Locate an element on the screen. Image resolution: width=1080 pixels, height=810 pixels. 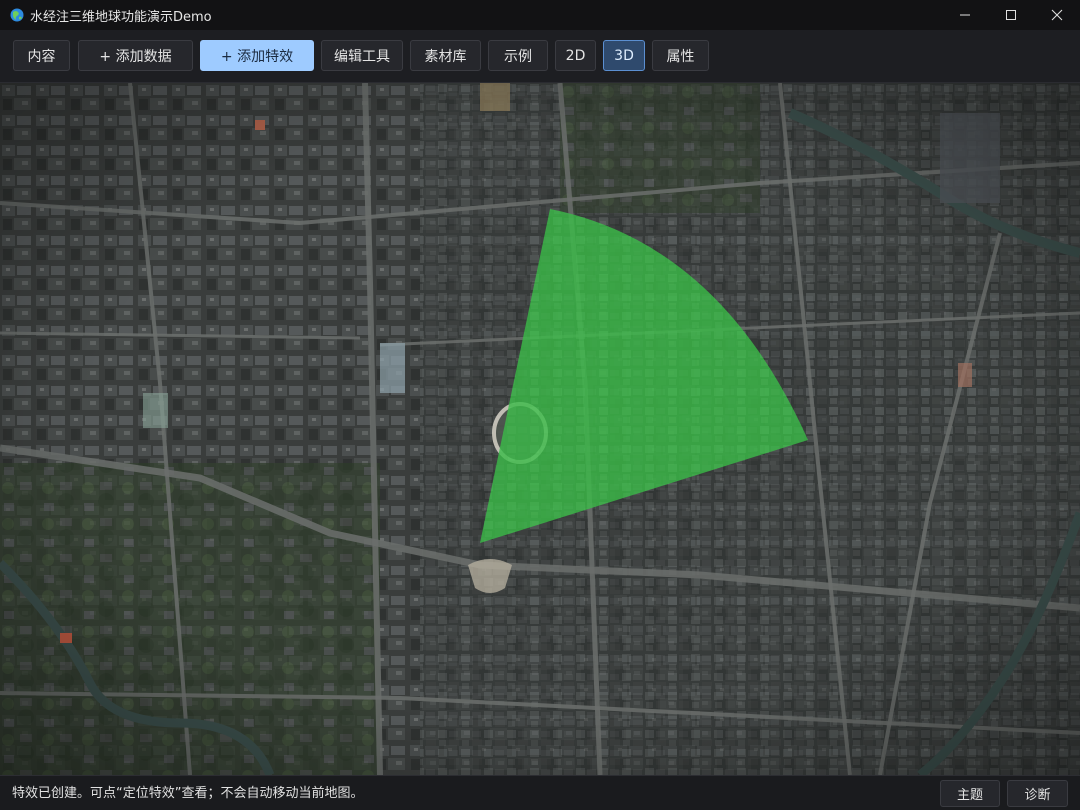
add-effect-button: + 添加特效 is located at coordinates (257, 55).